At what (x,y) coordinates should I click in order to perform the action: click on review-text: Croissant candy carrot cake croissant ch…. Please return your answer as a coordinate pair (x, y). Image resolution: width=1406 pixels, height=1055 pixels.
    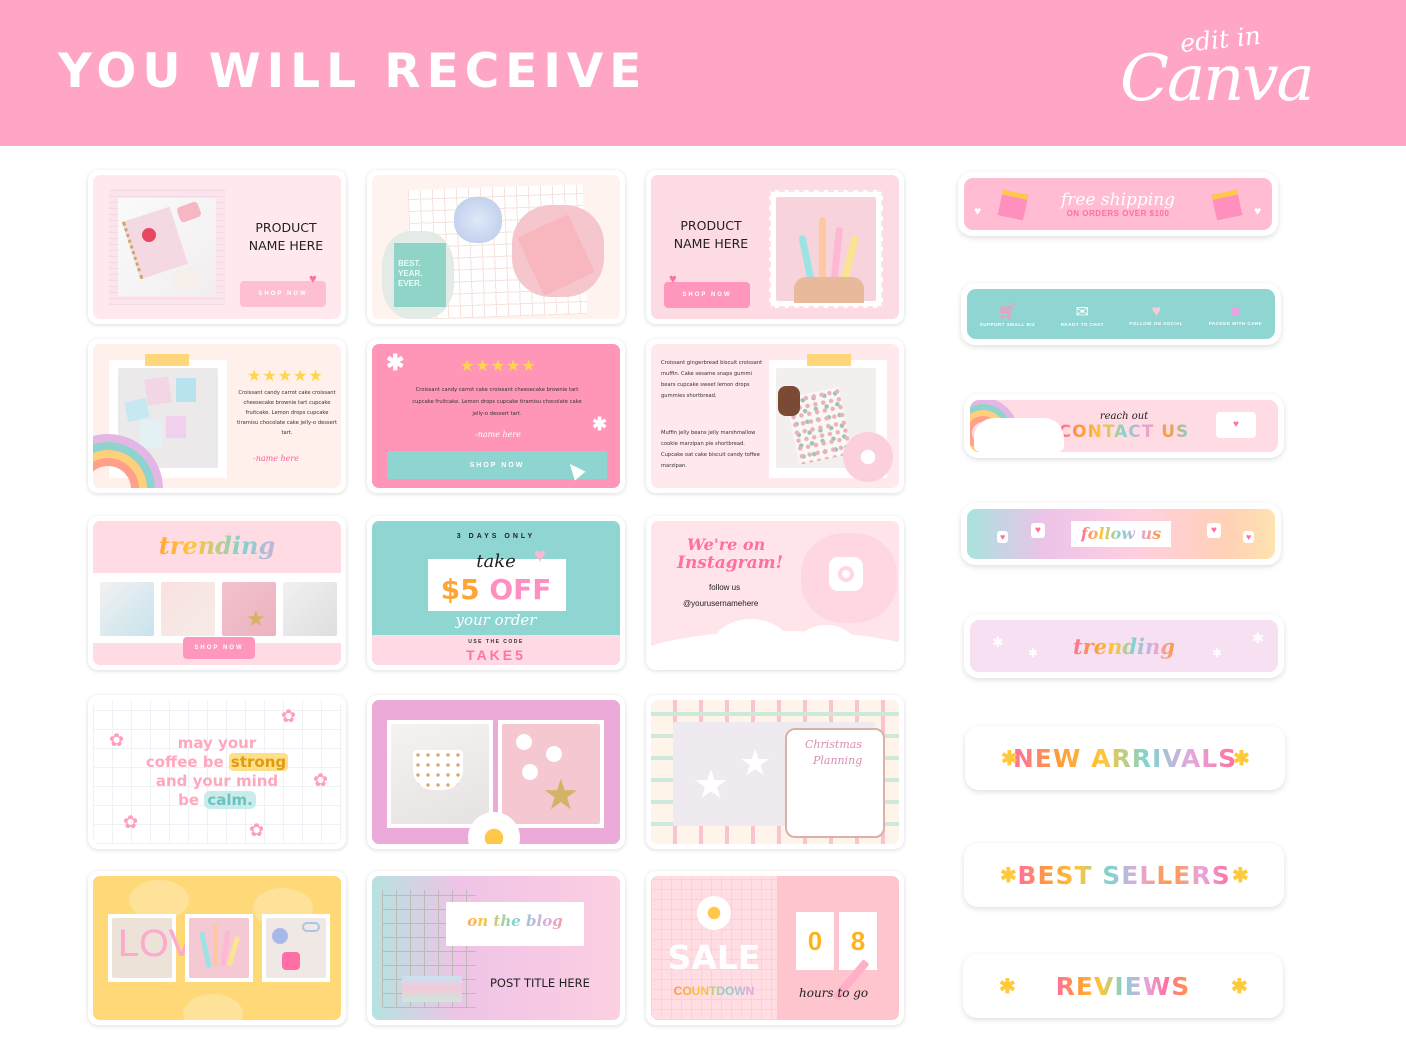
    Looking at the image, I should click on (287, 413).